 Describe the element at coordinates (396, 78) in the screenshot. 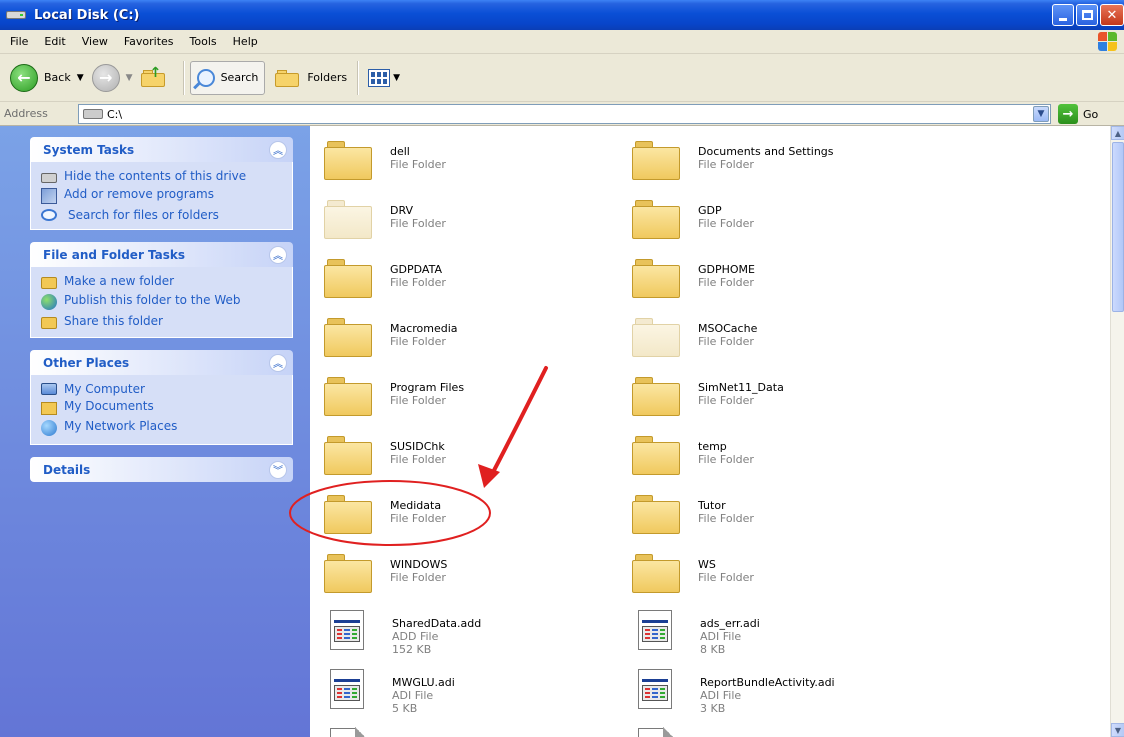

I see `views-dropdown-icon: ▼` at that location.